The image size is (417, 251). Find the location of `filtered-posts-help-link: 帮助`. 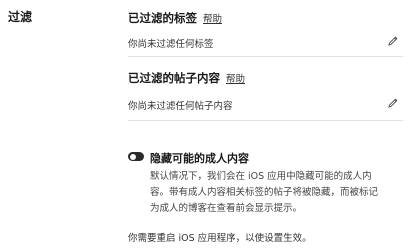

filtered-posts-help-link: 帮助 is located at coordinates (235, 79).